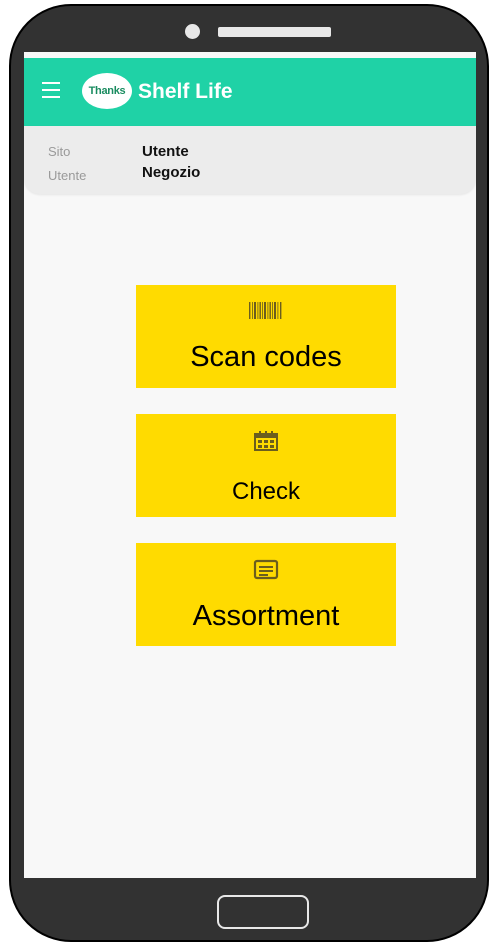  Describe the element at coordinates (266, 491) in the screenshot. I see `check-label: Check` at that location.